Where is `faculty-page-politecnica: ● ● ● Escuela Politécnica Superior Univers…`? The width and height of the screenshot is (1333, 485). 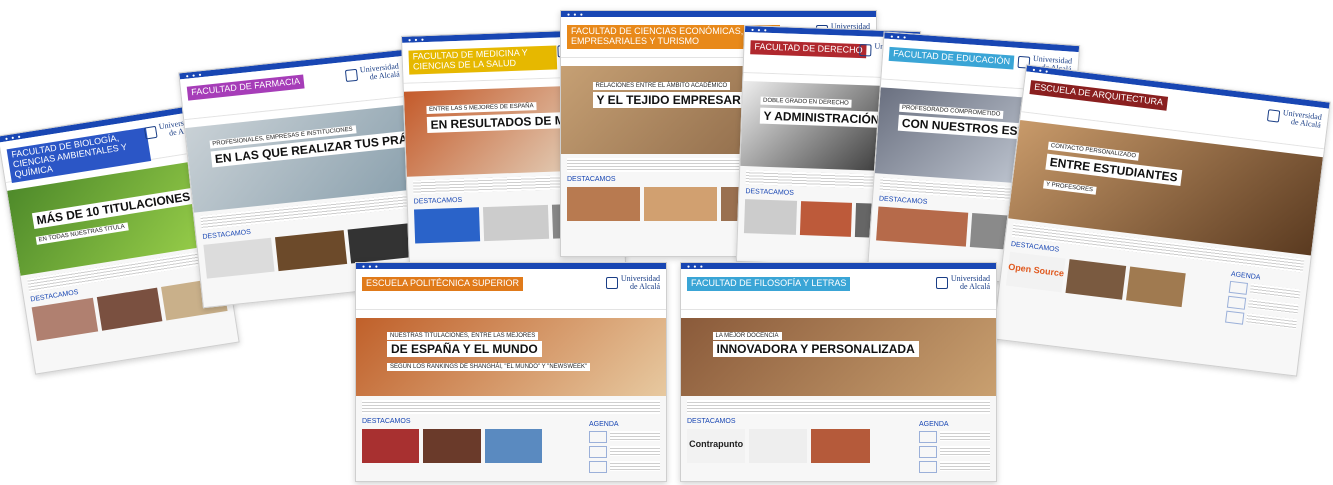
faculty-page-politecnica: ● ● ● Escuela Politécnica Superior Univers… is located at coordinates (511, 372).